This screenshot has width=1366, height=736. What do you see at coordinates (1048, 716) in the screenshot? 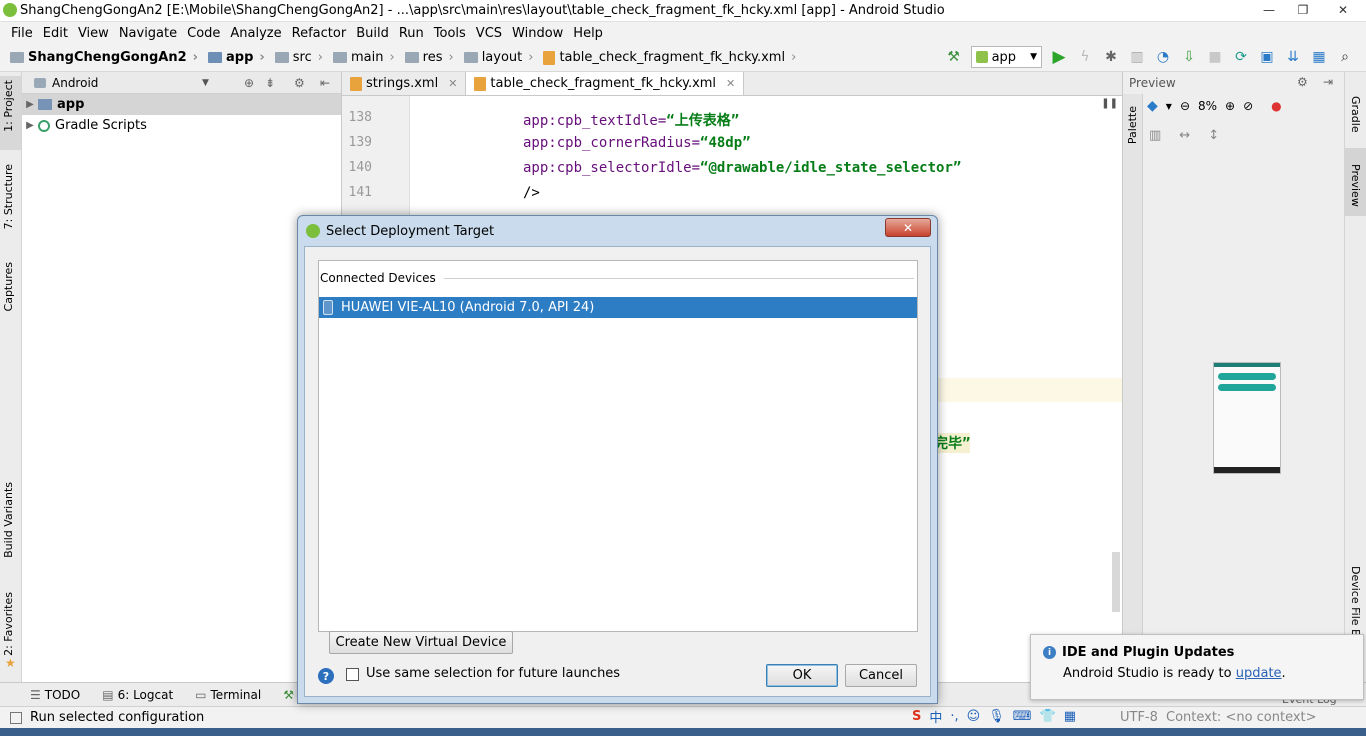
I see `shirt-icon: 👕` at bounding box center [1048, 716].